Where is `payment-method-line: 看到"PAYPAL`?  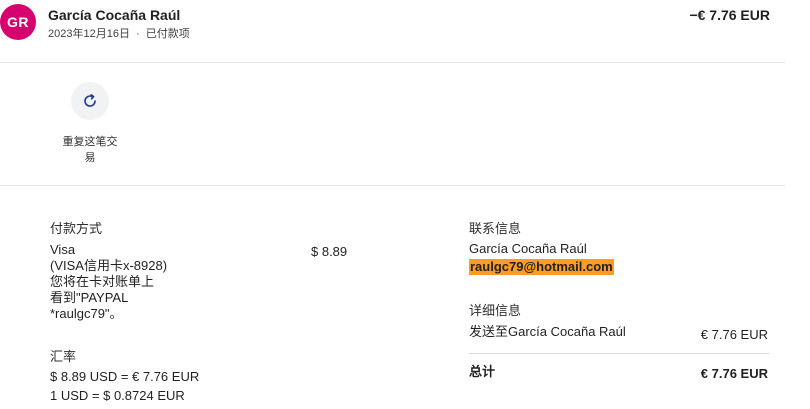 payment-method-line: 看到"PAYPAL is located at coordinates (89, 297).